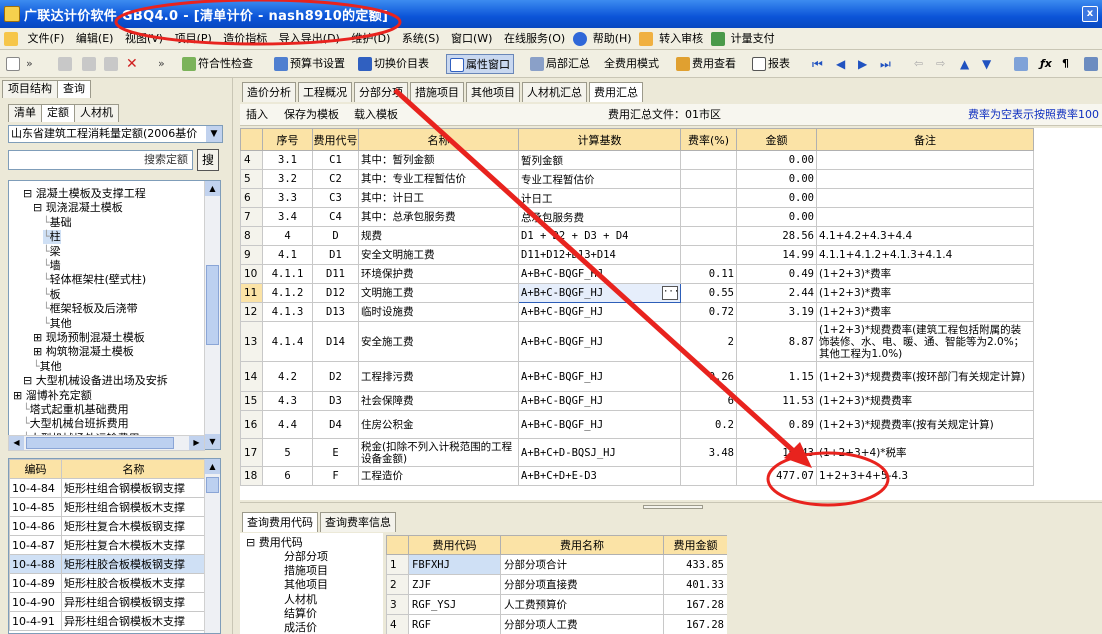 This screenshot has height=634, width=1102. What do you see at coordinates (115, 134) in the screenshot?
I see `quota-library-select: 山东省建筑工程消耗量定额(2006基价 ▼` at bounding box center [115, 134].